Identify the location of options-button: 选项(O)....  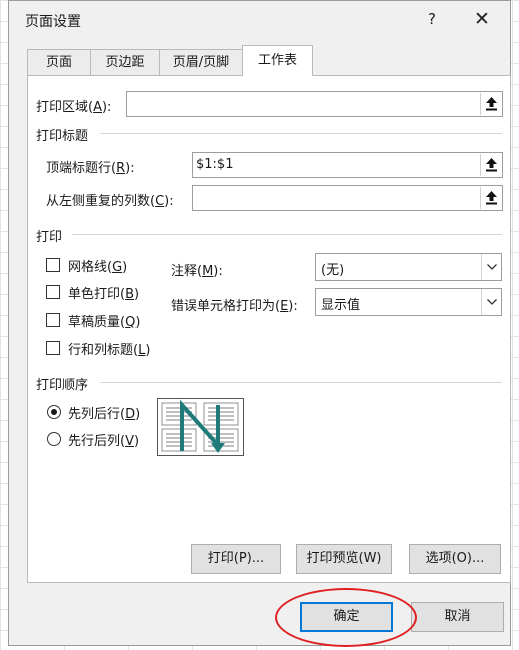
(455, 559).